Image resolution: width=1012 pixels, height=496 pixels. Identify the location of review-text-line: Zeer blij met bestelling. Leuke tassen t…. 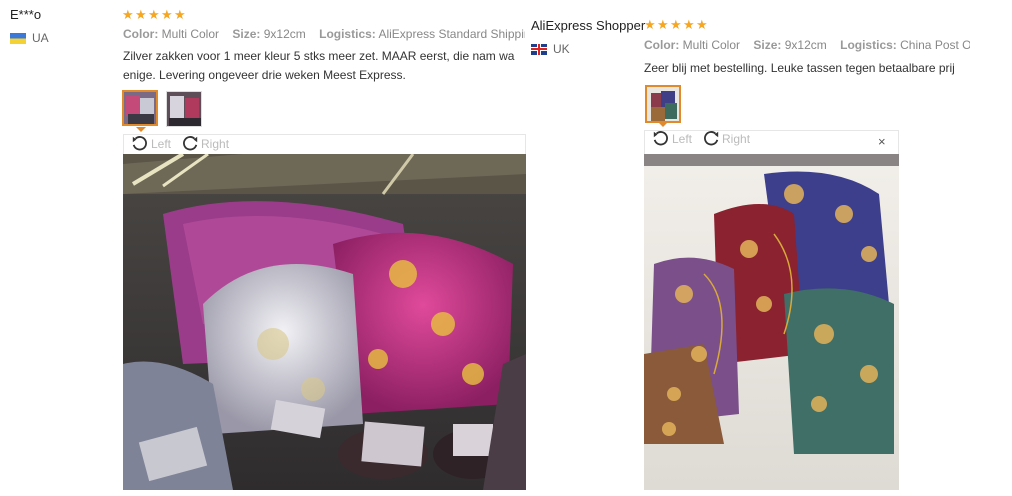
(799, 68).